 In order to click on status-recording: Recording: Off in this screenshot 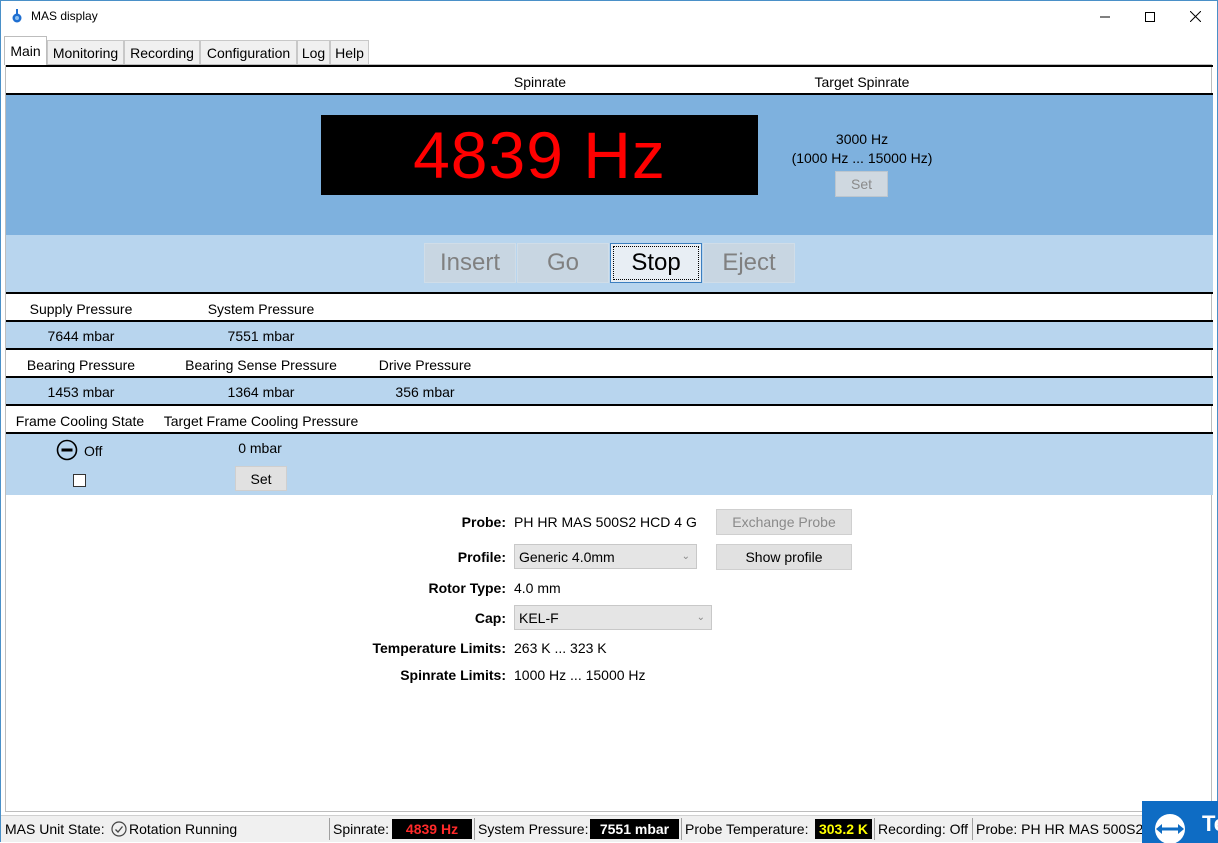, I will do `click(923, 829)`.